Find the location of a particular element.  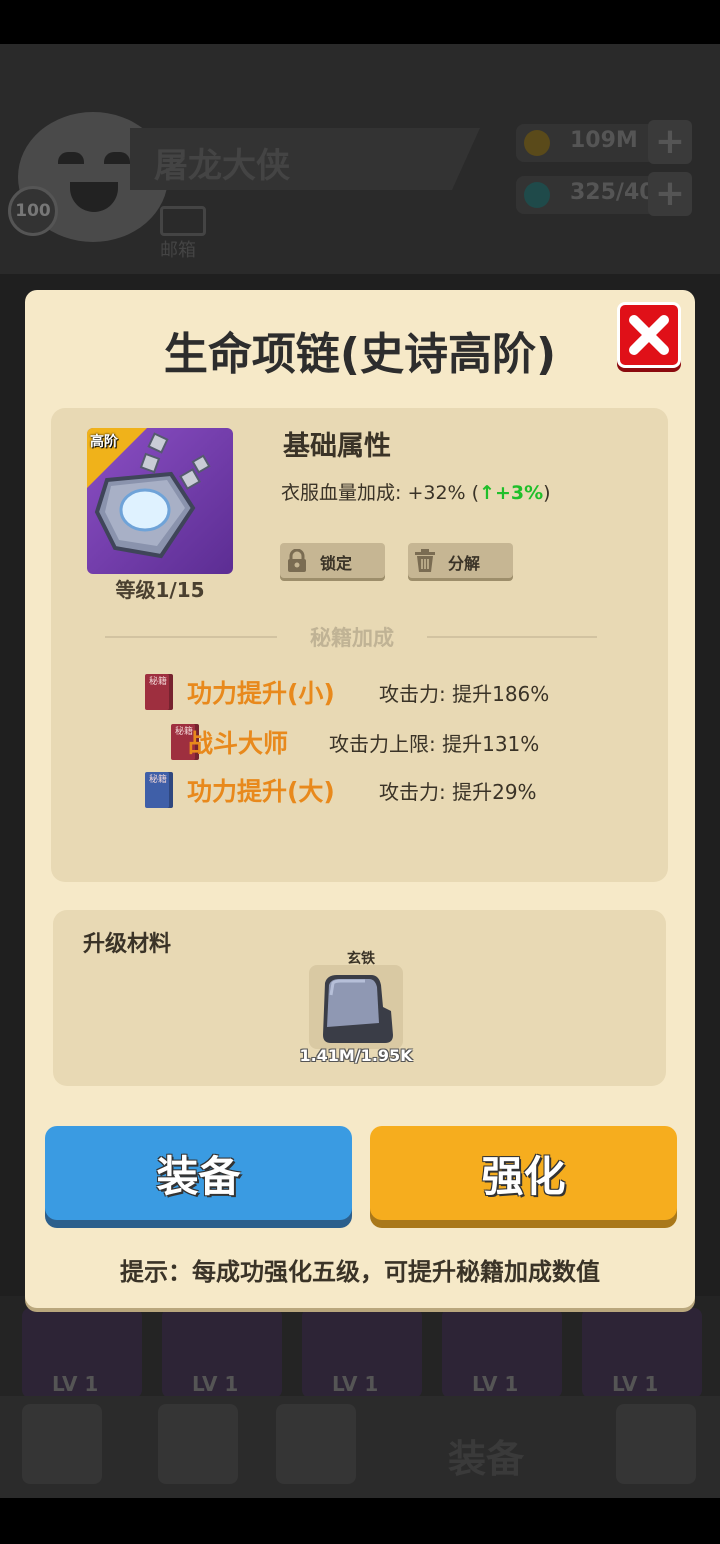

dialog-title: 生命项链(史诗高阶) is located at coordinates (360, 354).